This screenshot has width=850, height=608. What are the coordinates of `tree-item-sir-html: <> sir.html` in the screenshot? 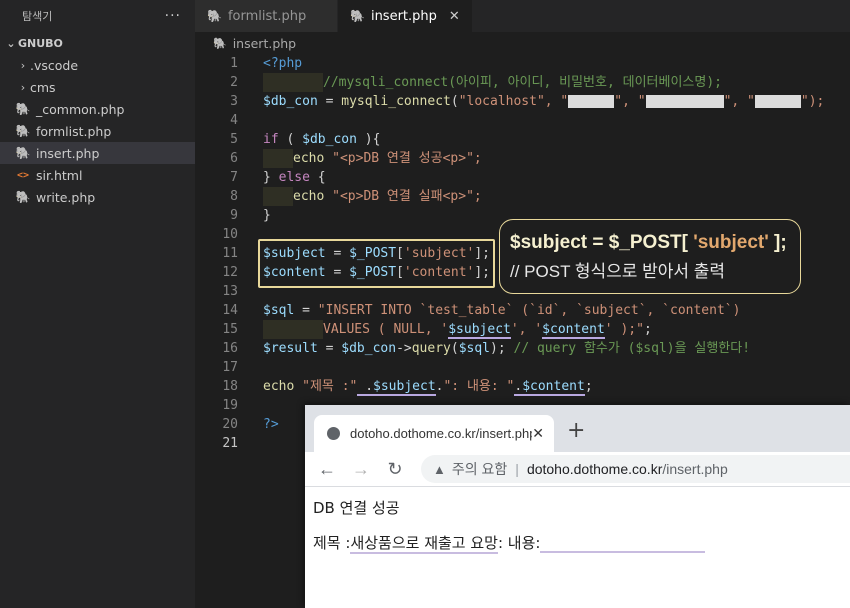 It's located at (97, 175).